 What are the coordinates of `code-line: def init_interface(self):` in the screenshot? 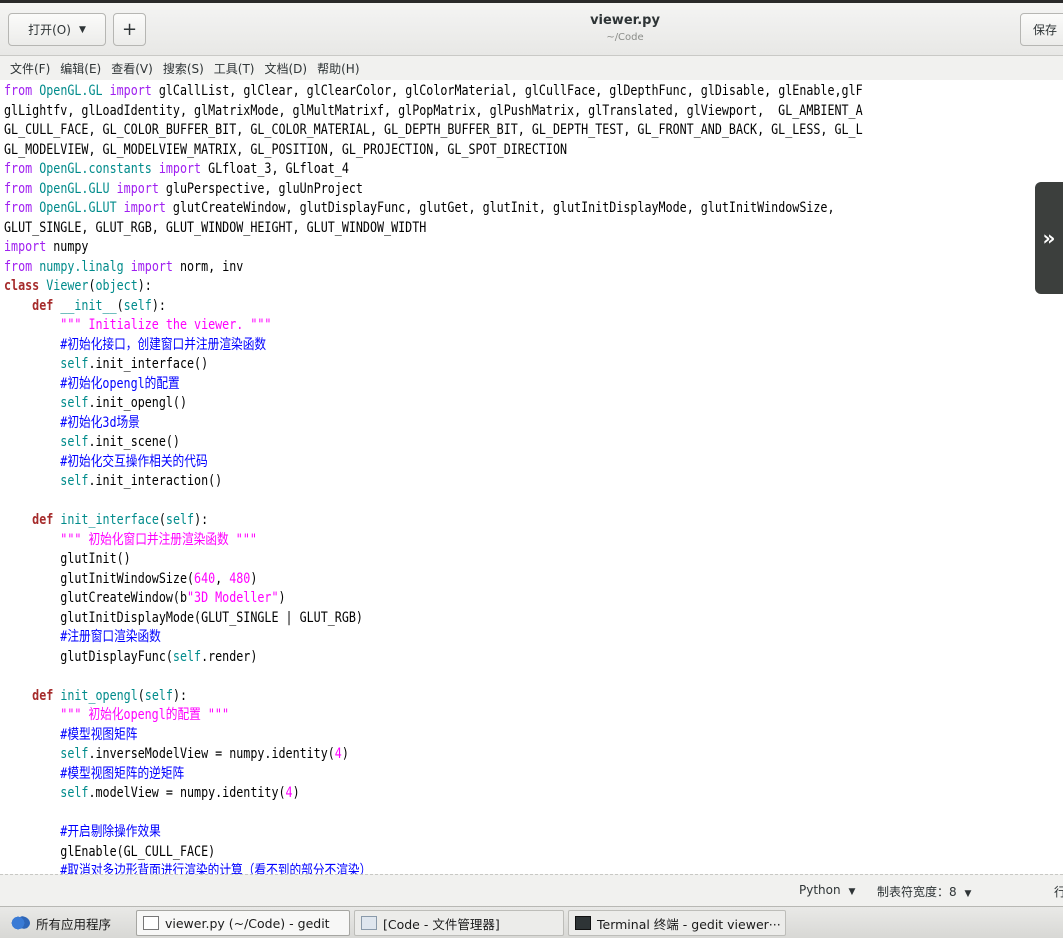 It's located at (120, 520).